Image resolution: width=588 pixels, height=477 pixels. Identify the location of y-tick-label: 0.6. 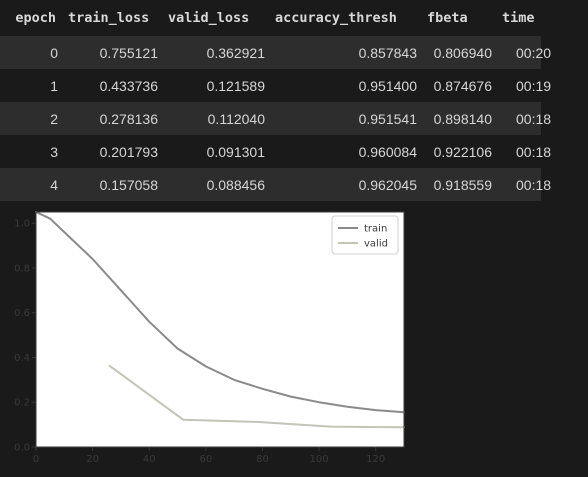
(22, 313).